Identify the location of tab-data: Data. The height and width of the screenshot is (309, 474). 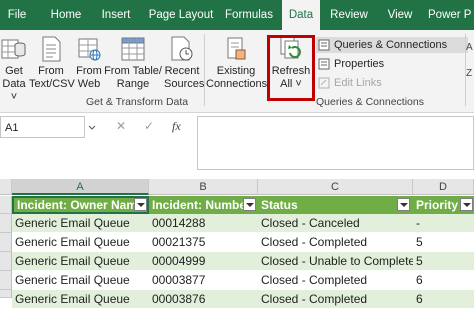
(301, 15).